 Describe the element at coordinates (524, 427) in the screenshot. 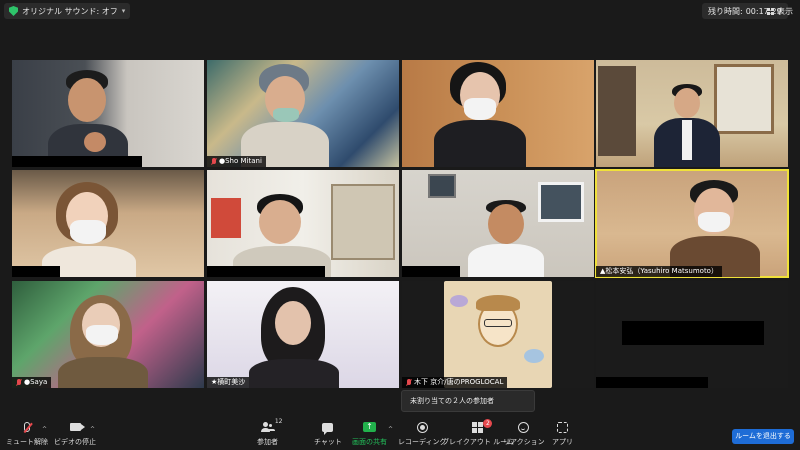

I see `smiley-icon` at that location.